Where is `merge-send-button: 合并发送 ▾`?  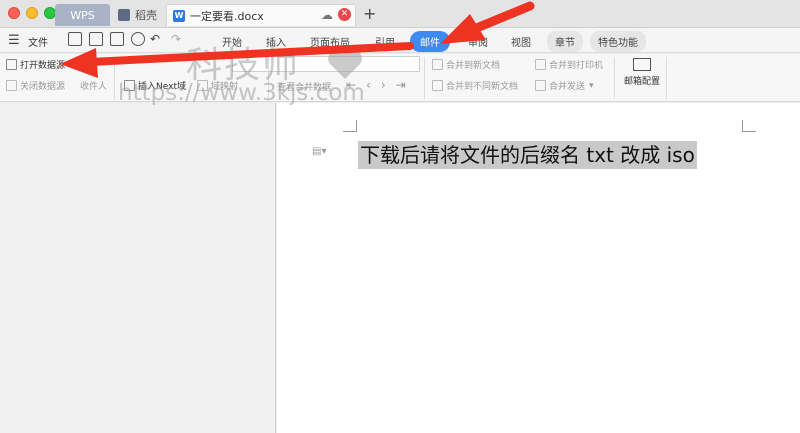 merge-send-button: 合并发送 ▾ is located at coordinates (564, 85).